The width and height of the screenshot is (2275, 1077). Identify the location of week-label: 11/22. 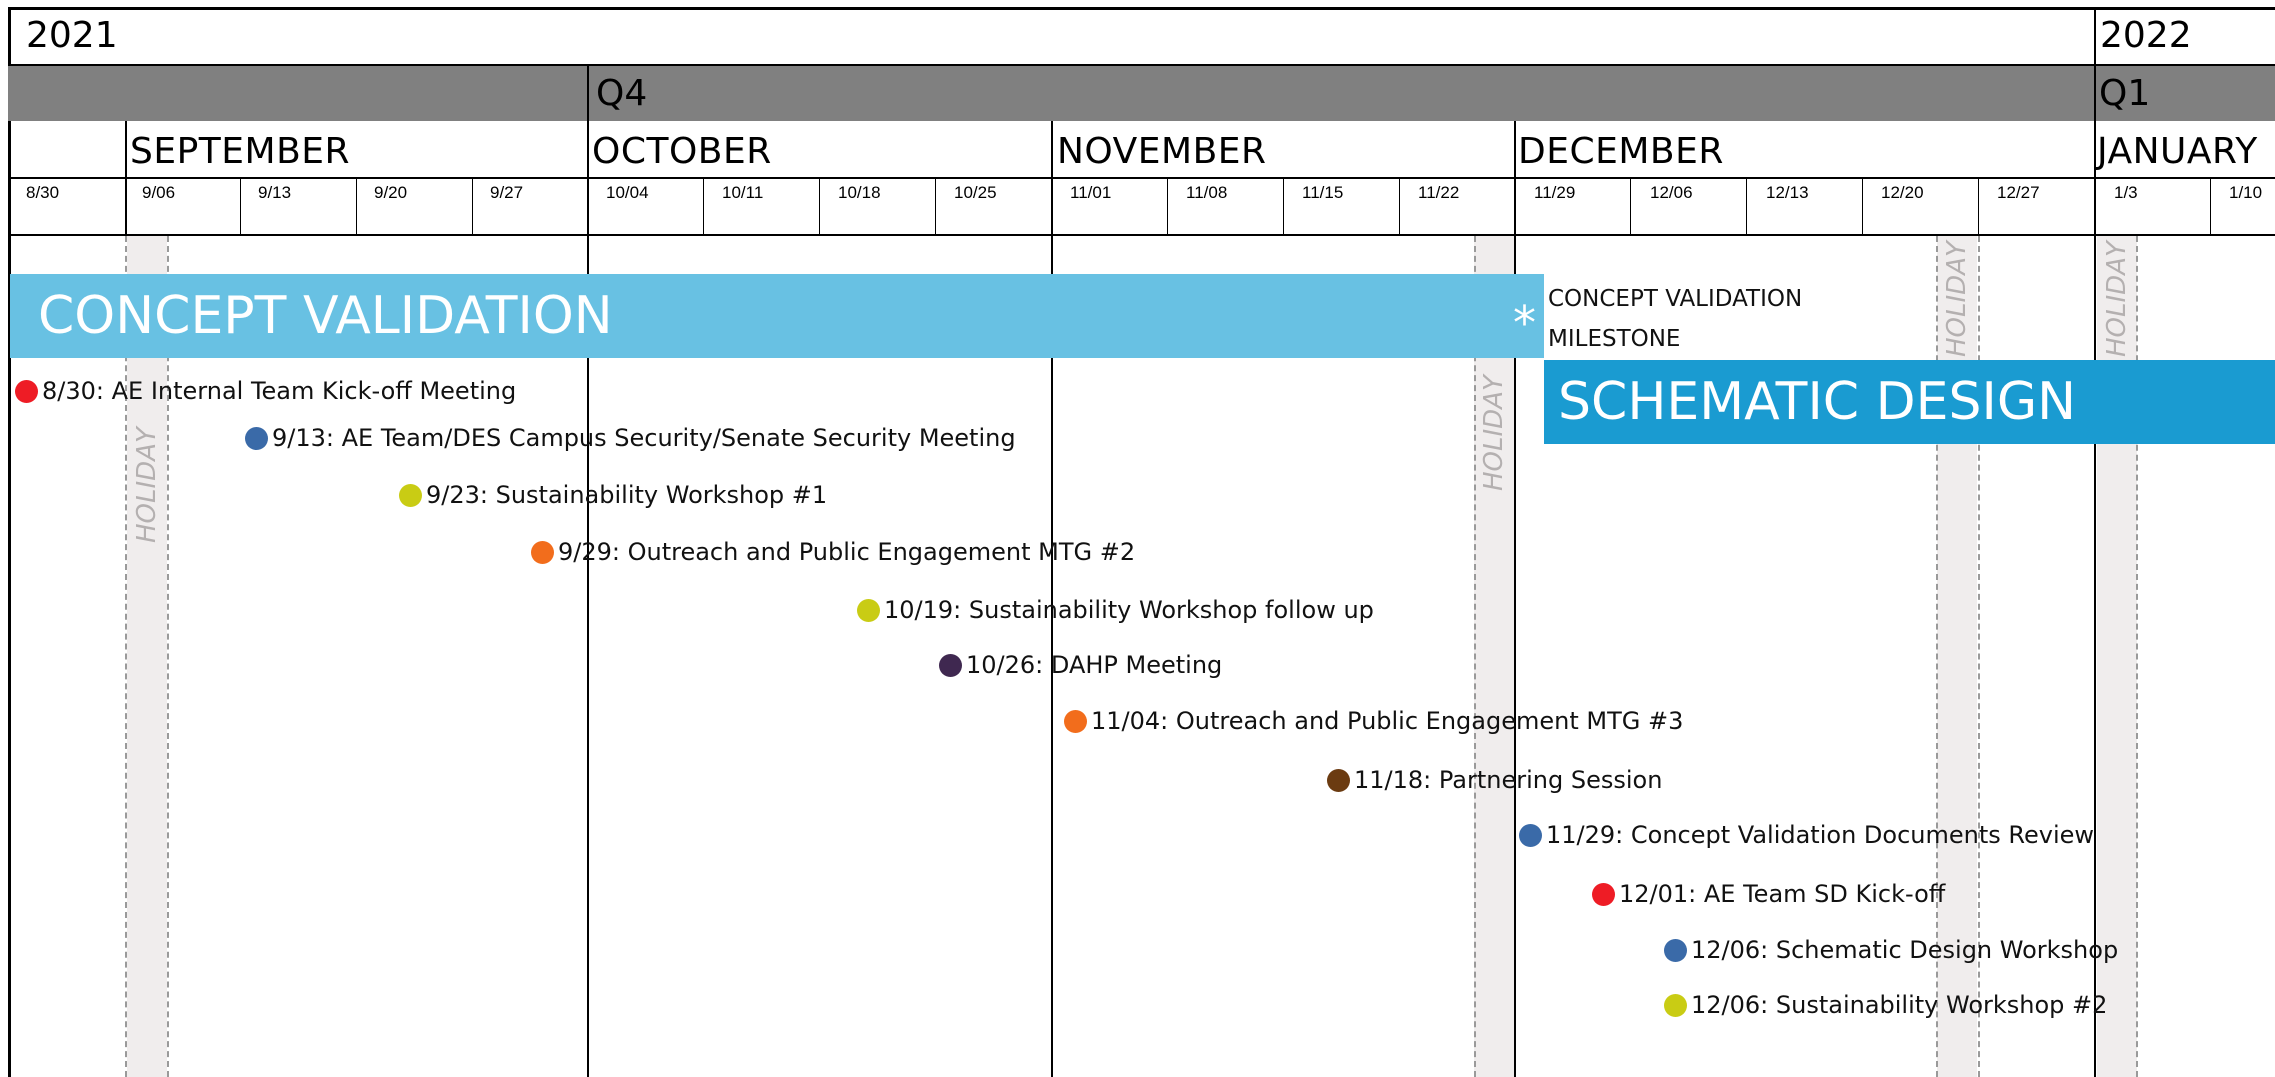
(1439, 192).